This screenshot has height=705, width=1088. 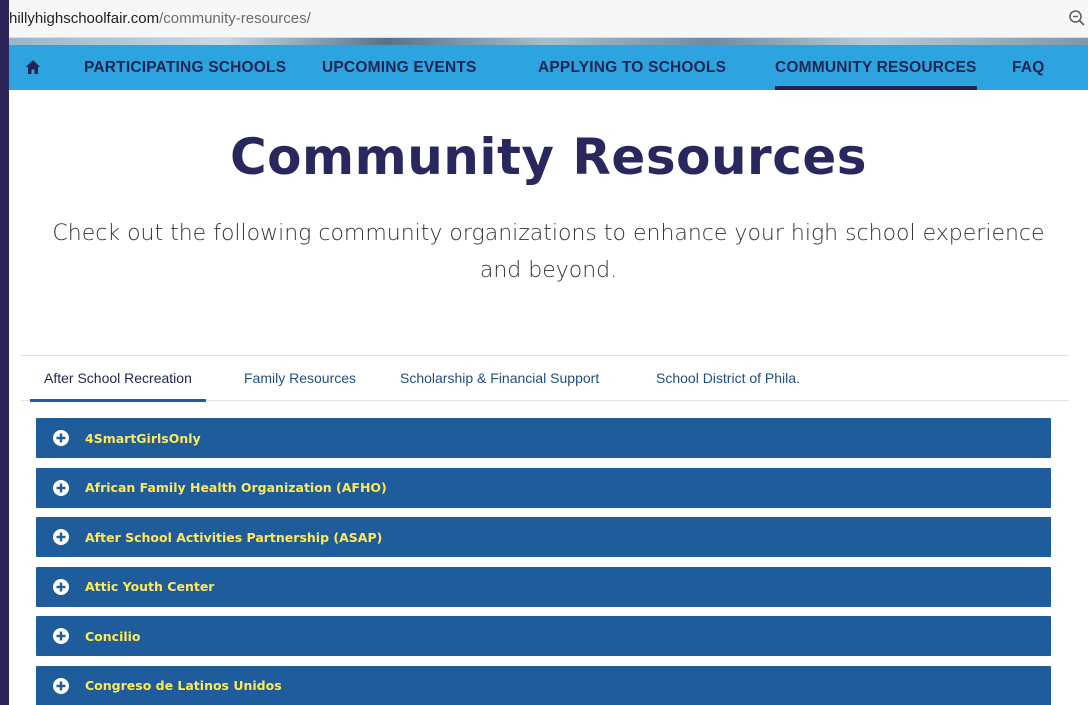 What do you see at coordinates (728, 378) in the screenshot?
I see `tab-school-district: School District of Phila.` at bounding box center [728, 378].